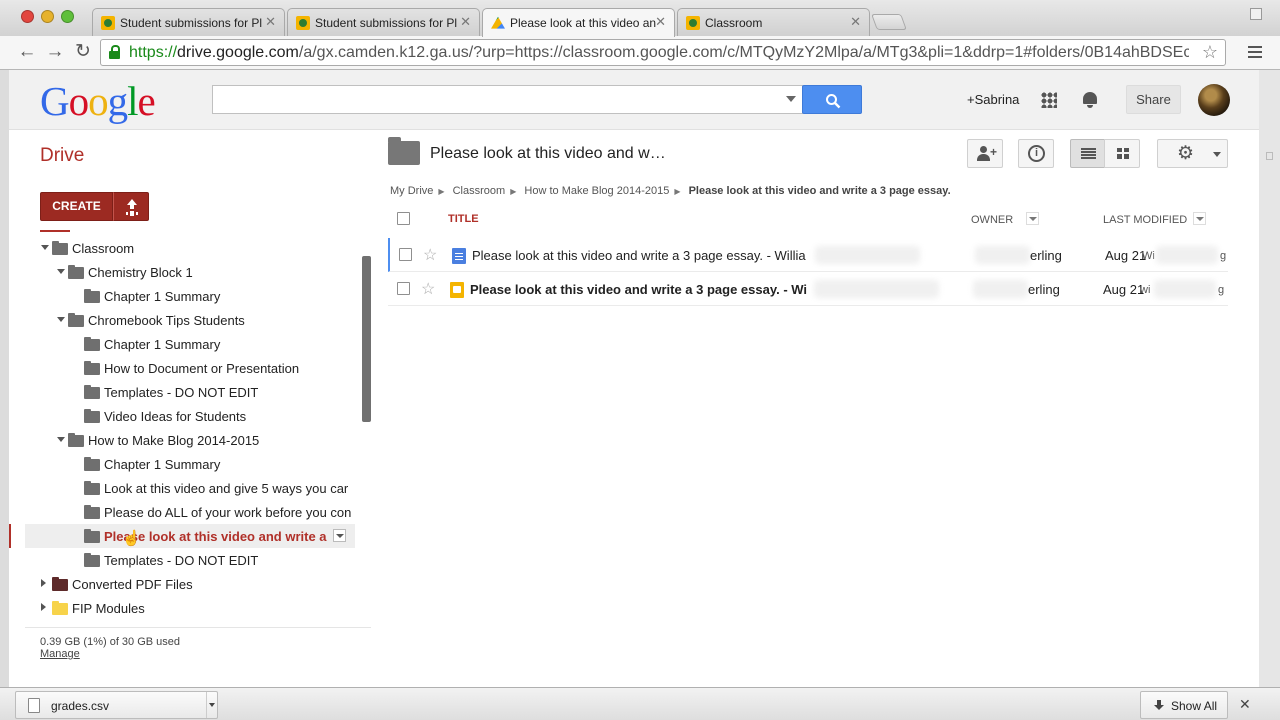 The image size is (1280, 720). I want to click on tree-item: Chromebook Tips Students, so click(184, 320).